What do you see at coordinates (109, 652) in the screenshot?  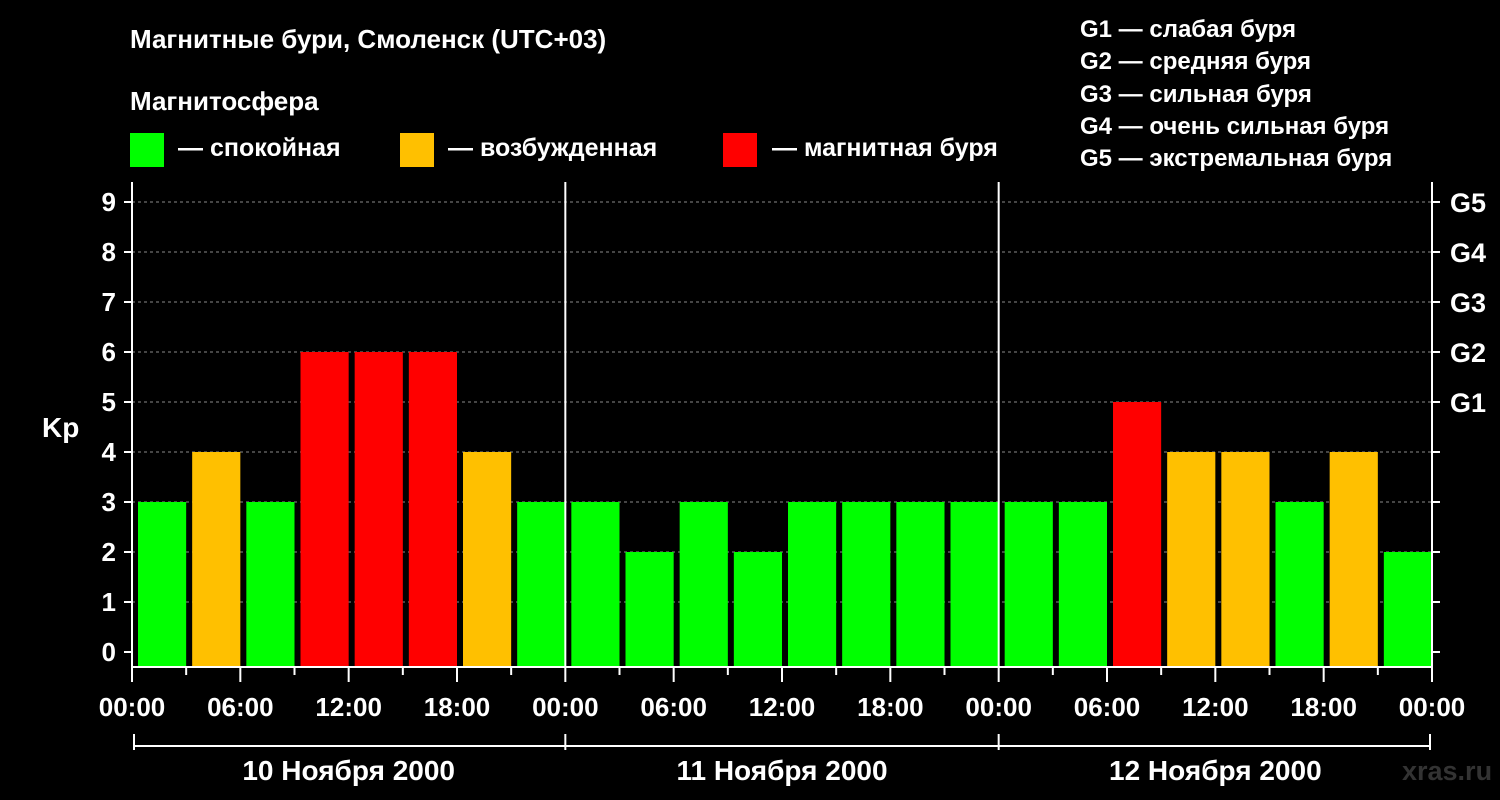 I see `y-tick-label: 0` at bounding box center [109, 652].